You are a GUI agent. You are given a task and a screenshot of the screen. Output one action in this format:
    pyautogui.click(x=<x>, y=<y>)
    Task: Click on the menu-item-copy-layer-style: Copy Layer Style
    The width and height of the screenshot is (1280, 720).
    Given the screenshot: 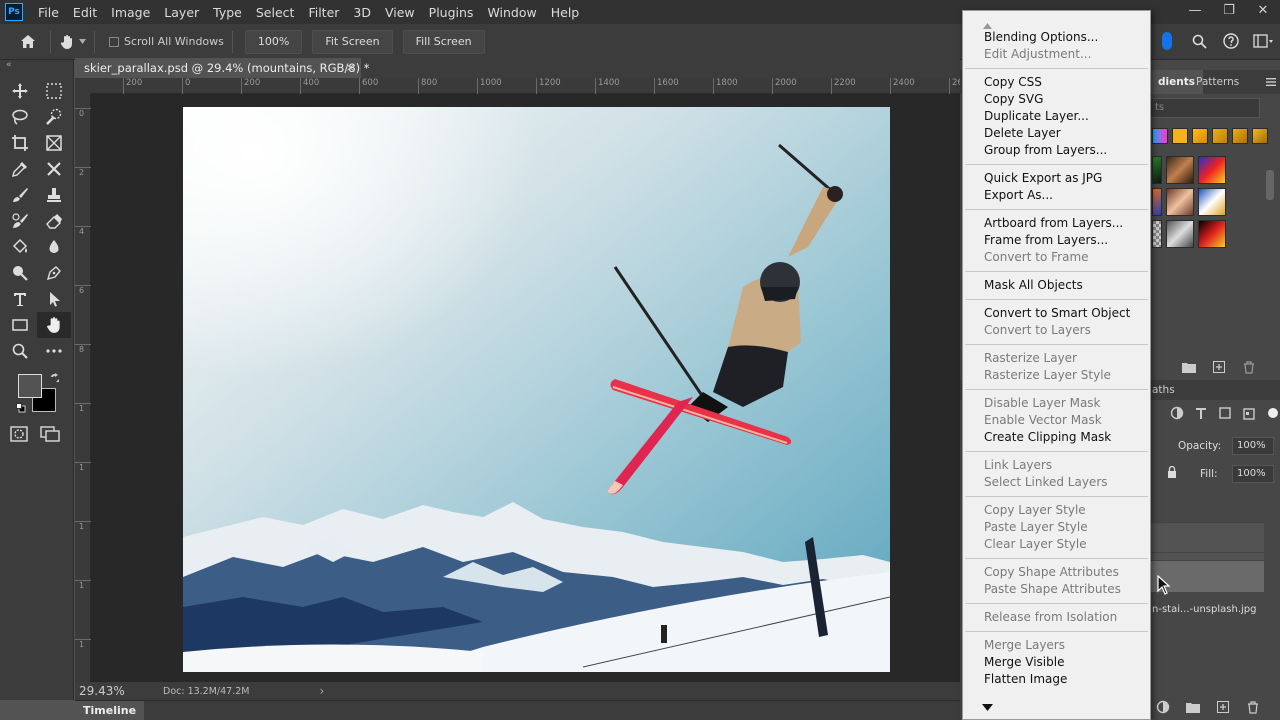 What is the action you would take?
    pyautogui.click(x=1056, y=510)
    